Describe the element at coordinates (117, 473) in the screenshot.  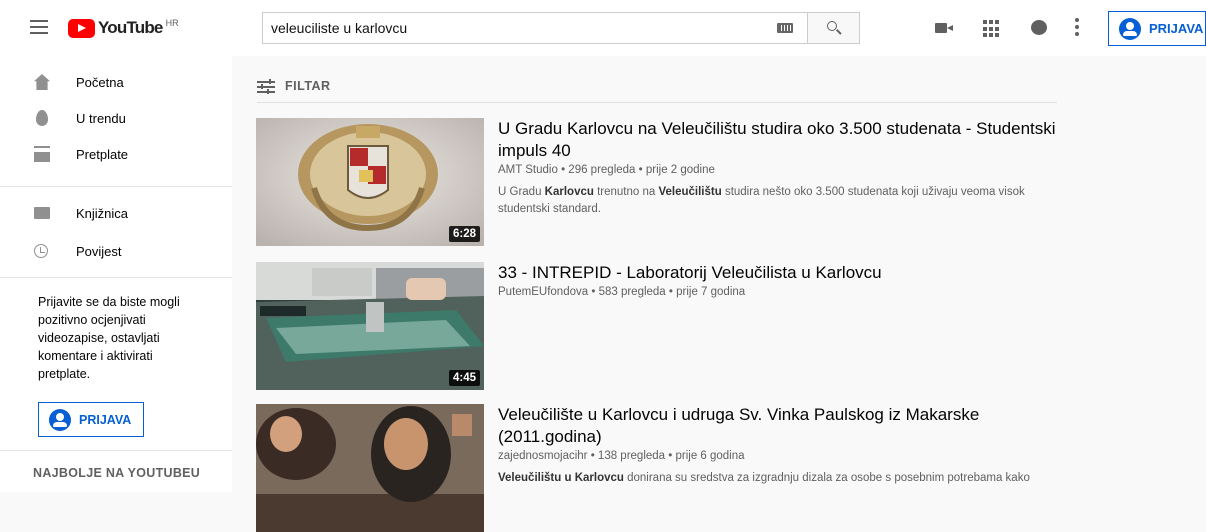
I see `section-heading: NAJBOLJE NA YOUTUBEU` at that location.